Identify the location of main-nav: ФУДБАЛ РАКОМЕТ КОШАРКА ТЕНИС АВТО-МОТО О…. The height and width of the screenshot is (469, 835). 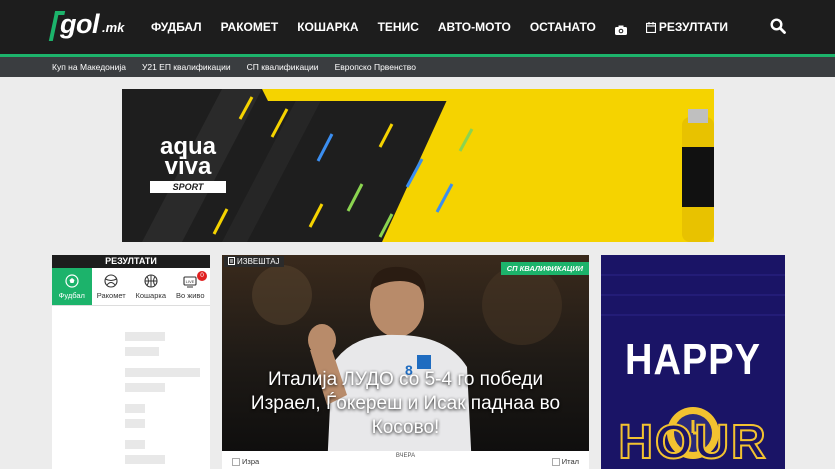
(439, 27).